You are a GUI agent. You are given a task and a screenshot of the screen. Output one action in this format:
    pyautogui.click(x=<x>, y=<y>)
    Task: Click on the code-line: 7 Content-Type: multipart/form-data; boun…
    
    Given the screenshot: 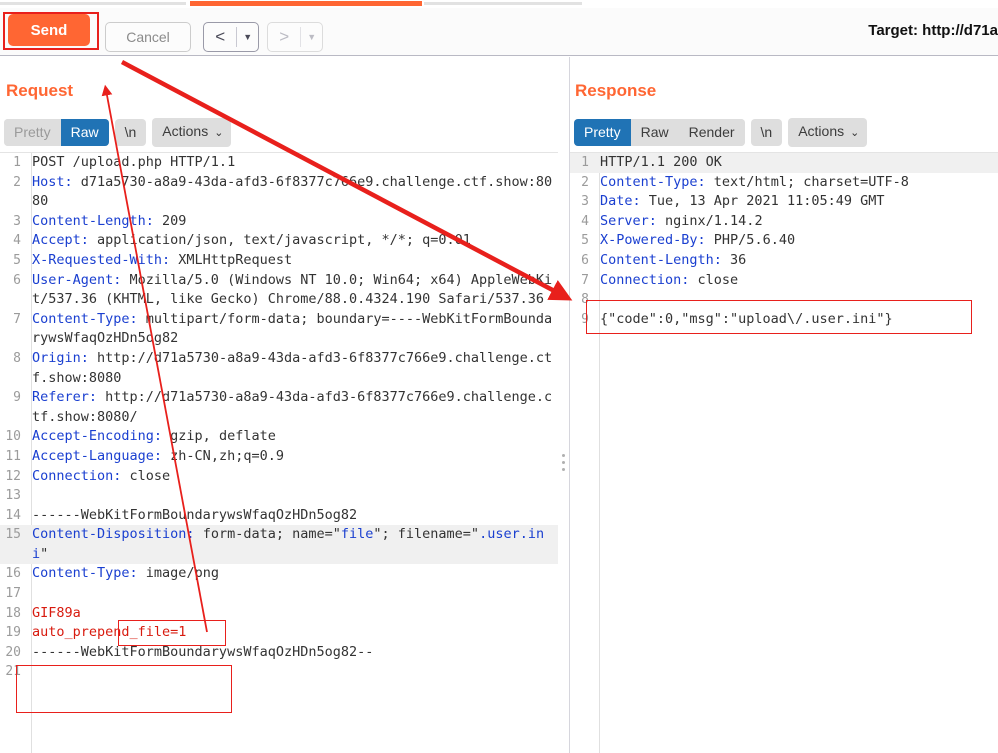 What is the action you would take?
    pyautogui.click(x=279, y=329)
    